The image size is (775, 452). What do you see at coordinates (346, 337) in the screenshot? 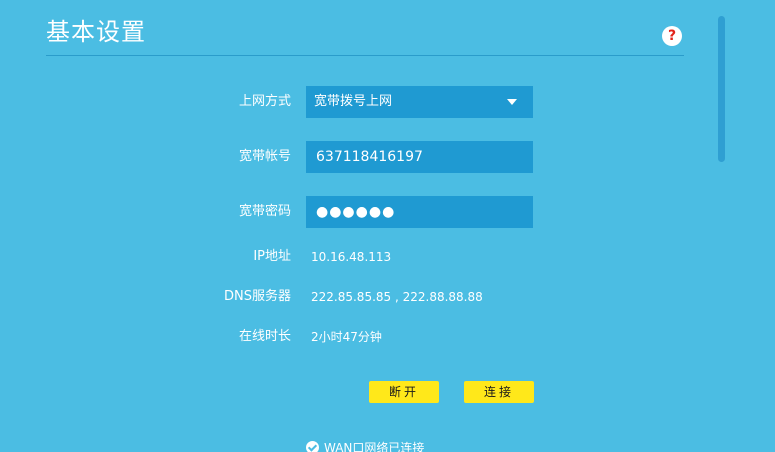
I see `online-duration-value: 2小时47分钟` at bounding box center [346, 337].